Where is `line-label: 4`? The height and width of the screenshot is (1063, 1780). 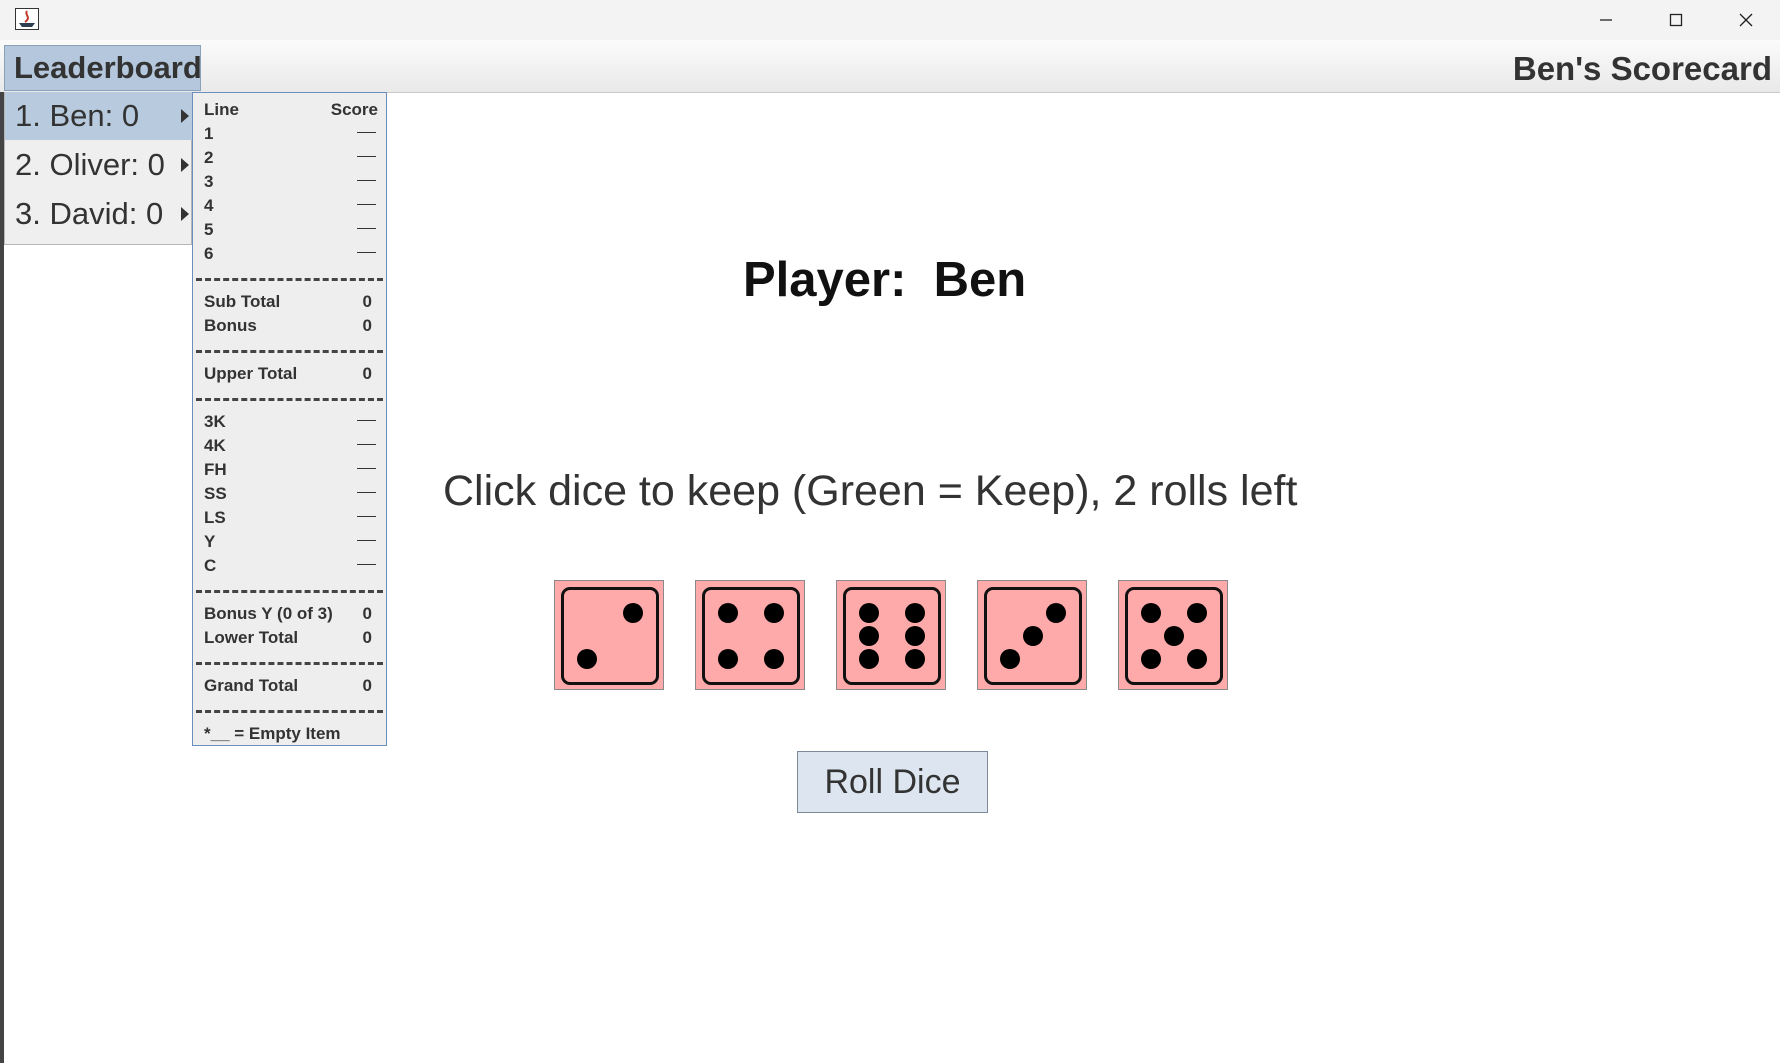 line-label: 4 is located at coordinates (209, 205).